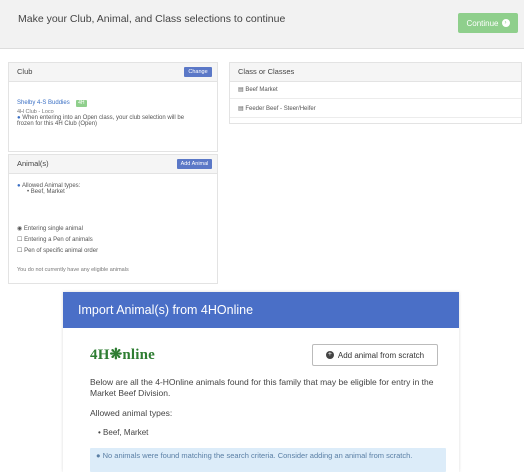 This screenshot has width=524, height=472. Describe the element at coordinates (375, 90) in the screenshot. I see `class-row: ▤ Beef Market` at that location.